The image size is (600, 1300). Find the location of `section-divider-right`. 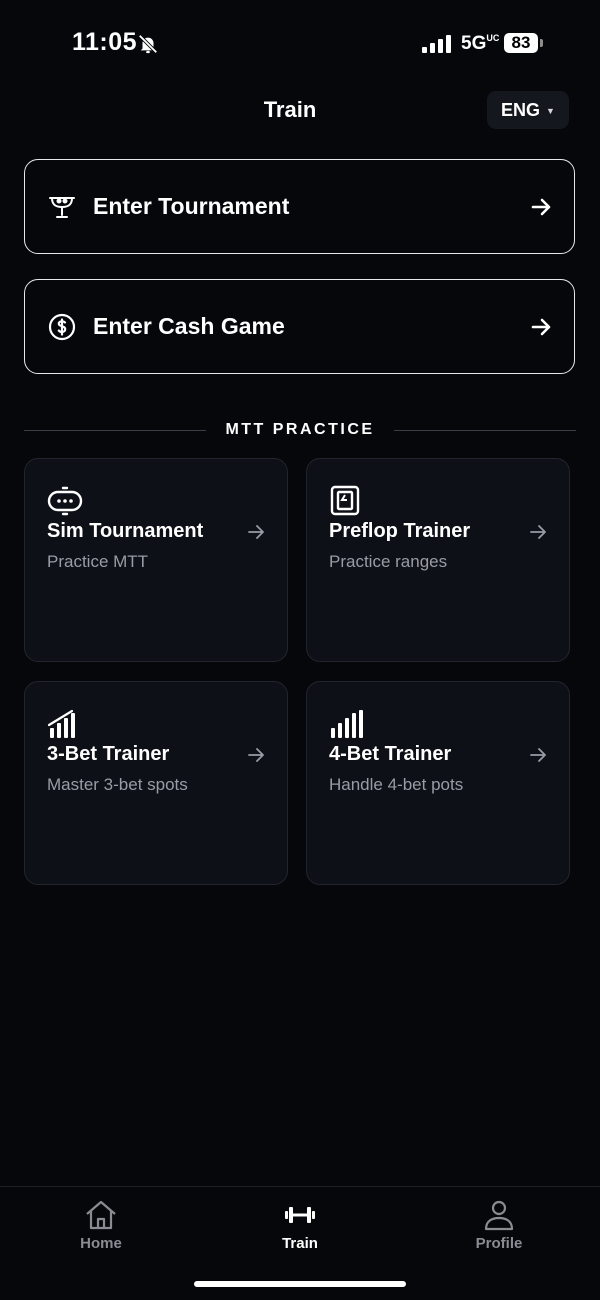

section-divider-right is located at coordinates (485, 430).